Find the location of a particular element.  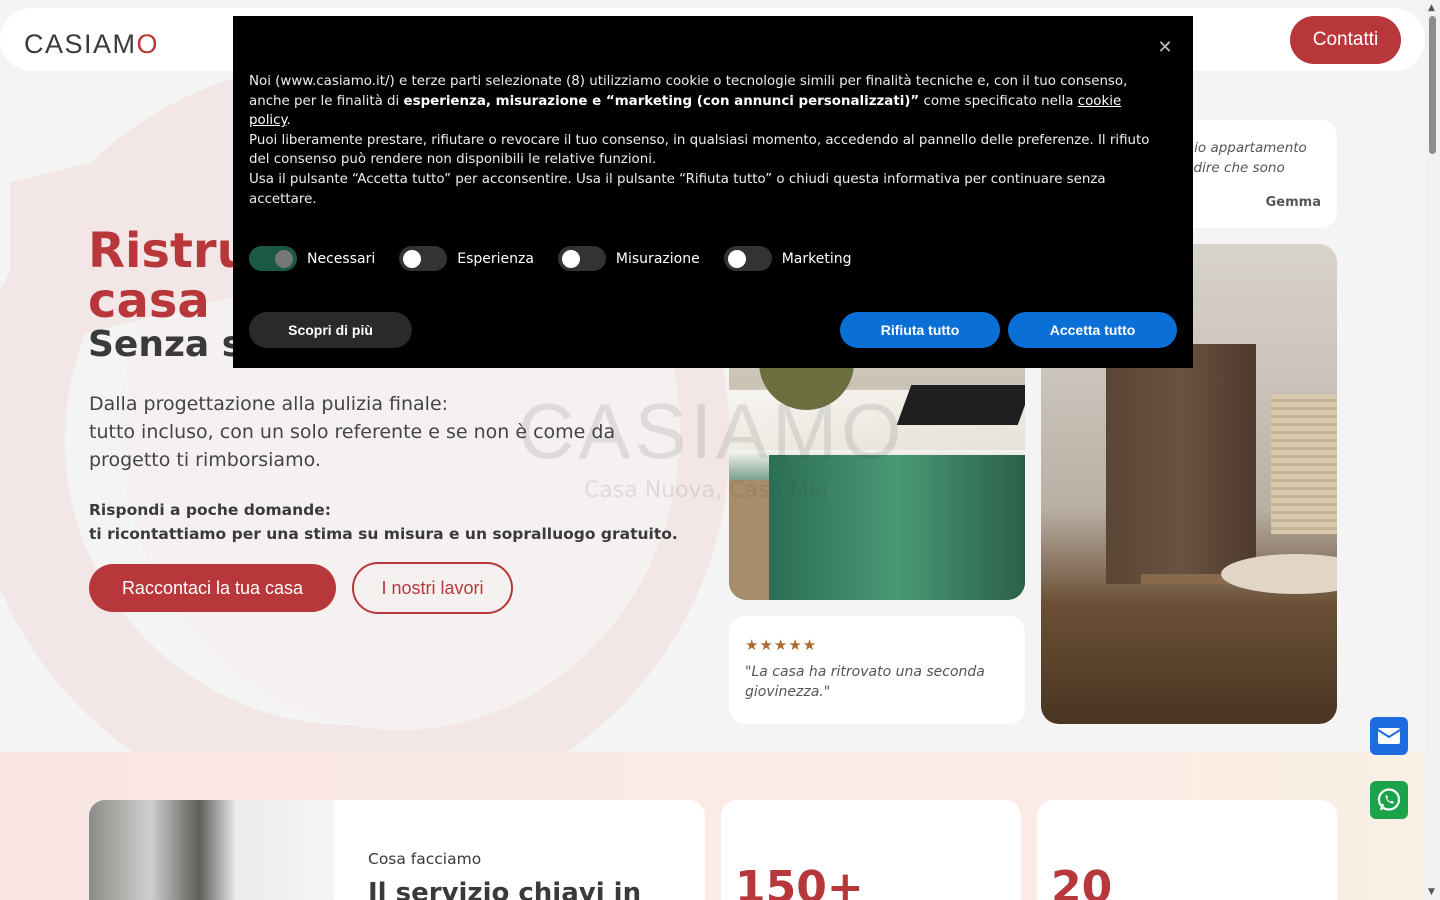

what-we-do-card: Cosa facciamo Il servizio chiavi in is located at coordinates (397, 850).